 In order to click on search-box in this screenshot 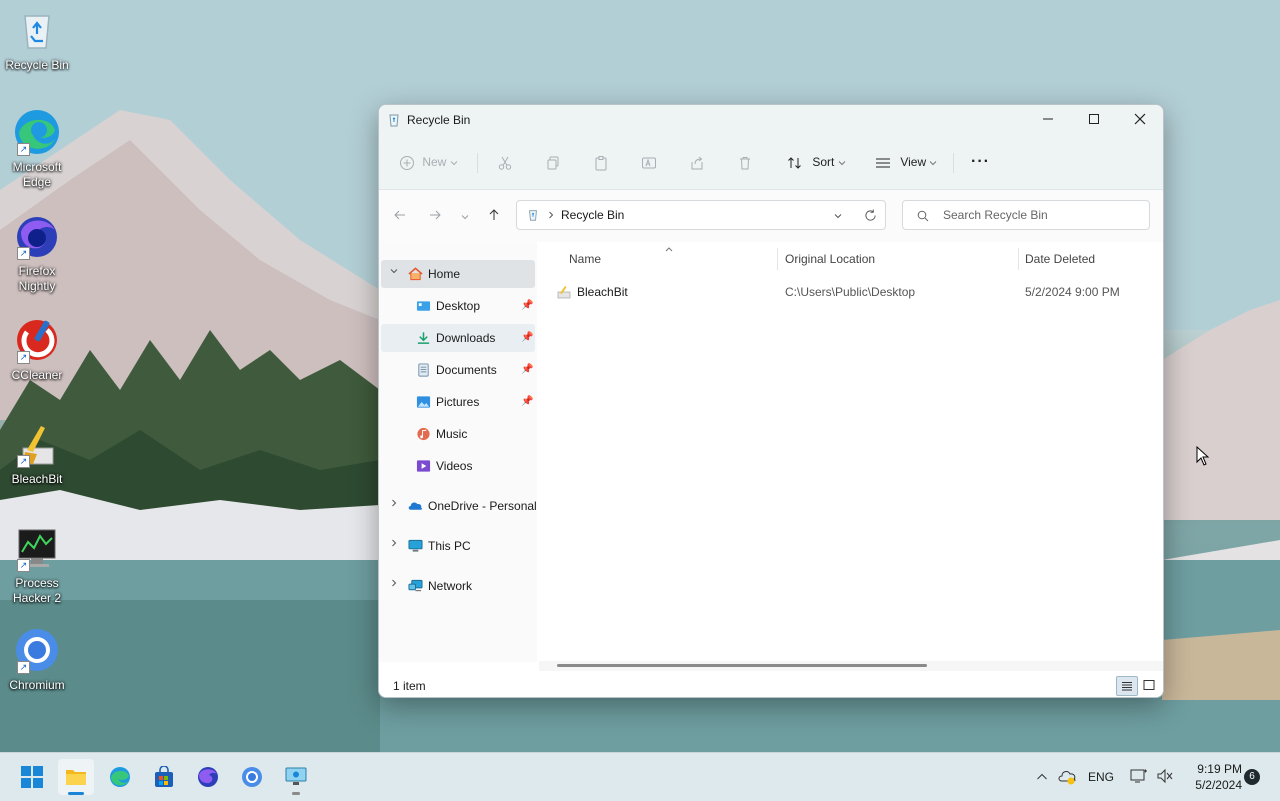, I will do `click(1026, 215)`.